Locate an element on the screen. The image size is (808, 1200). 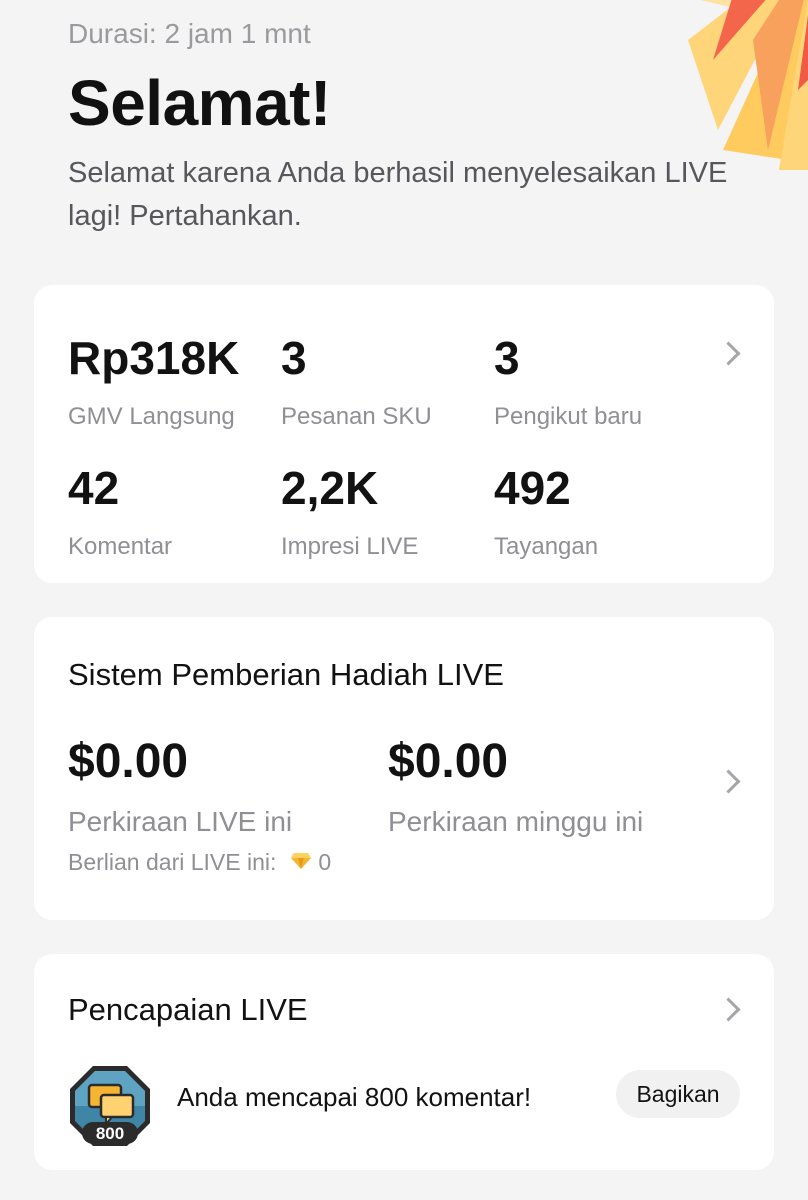
stat-comments: 42 Komentar is located at coordinates (120, 513).